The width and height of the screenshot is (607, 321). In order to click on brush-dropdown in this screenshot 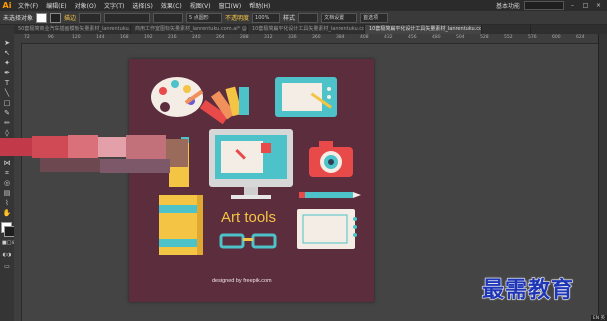, I will do `click(168, 17)`.